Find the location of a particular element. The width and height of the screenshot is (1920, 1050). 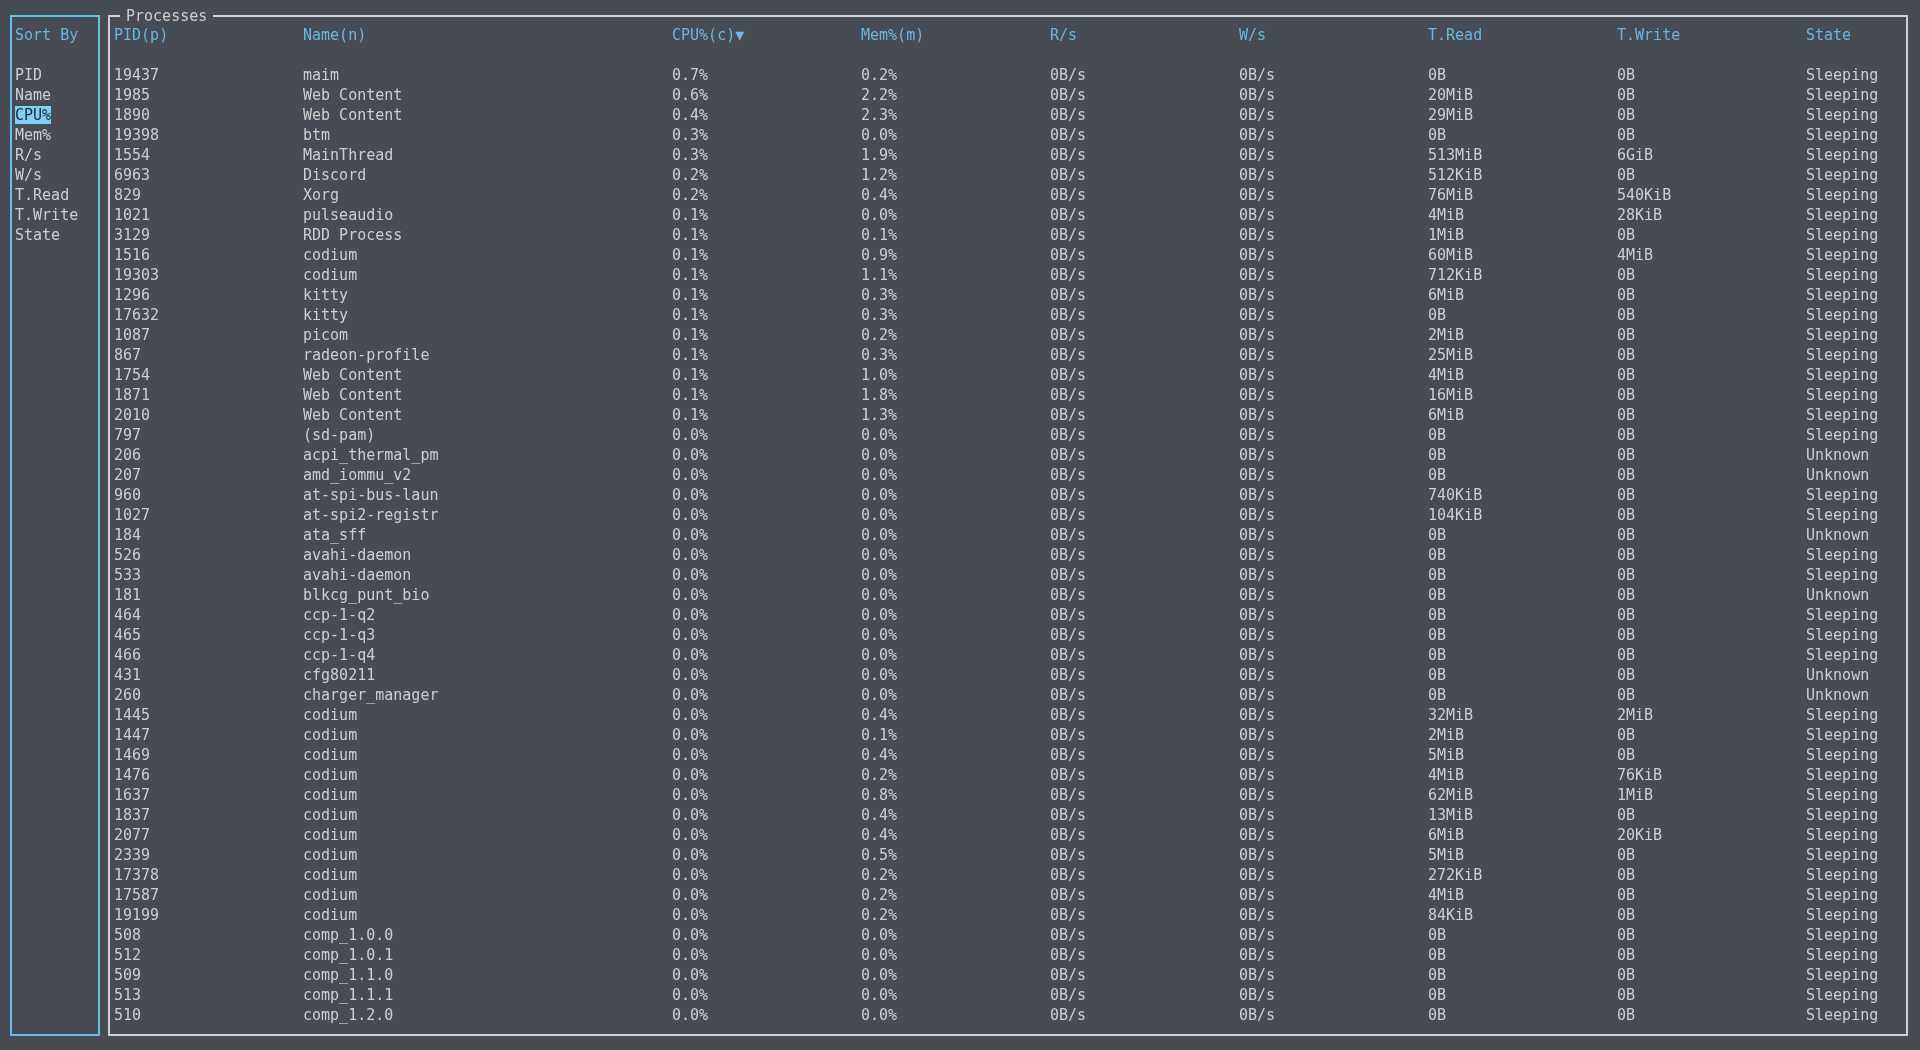

sort-option: PID is located at coordinates (29, 75).